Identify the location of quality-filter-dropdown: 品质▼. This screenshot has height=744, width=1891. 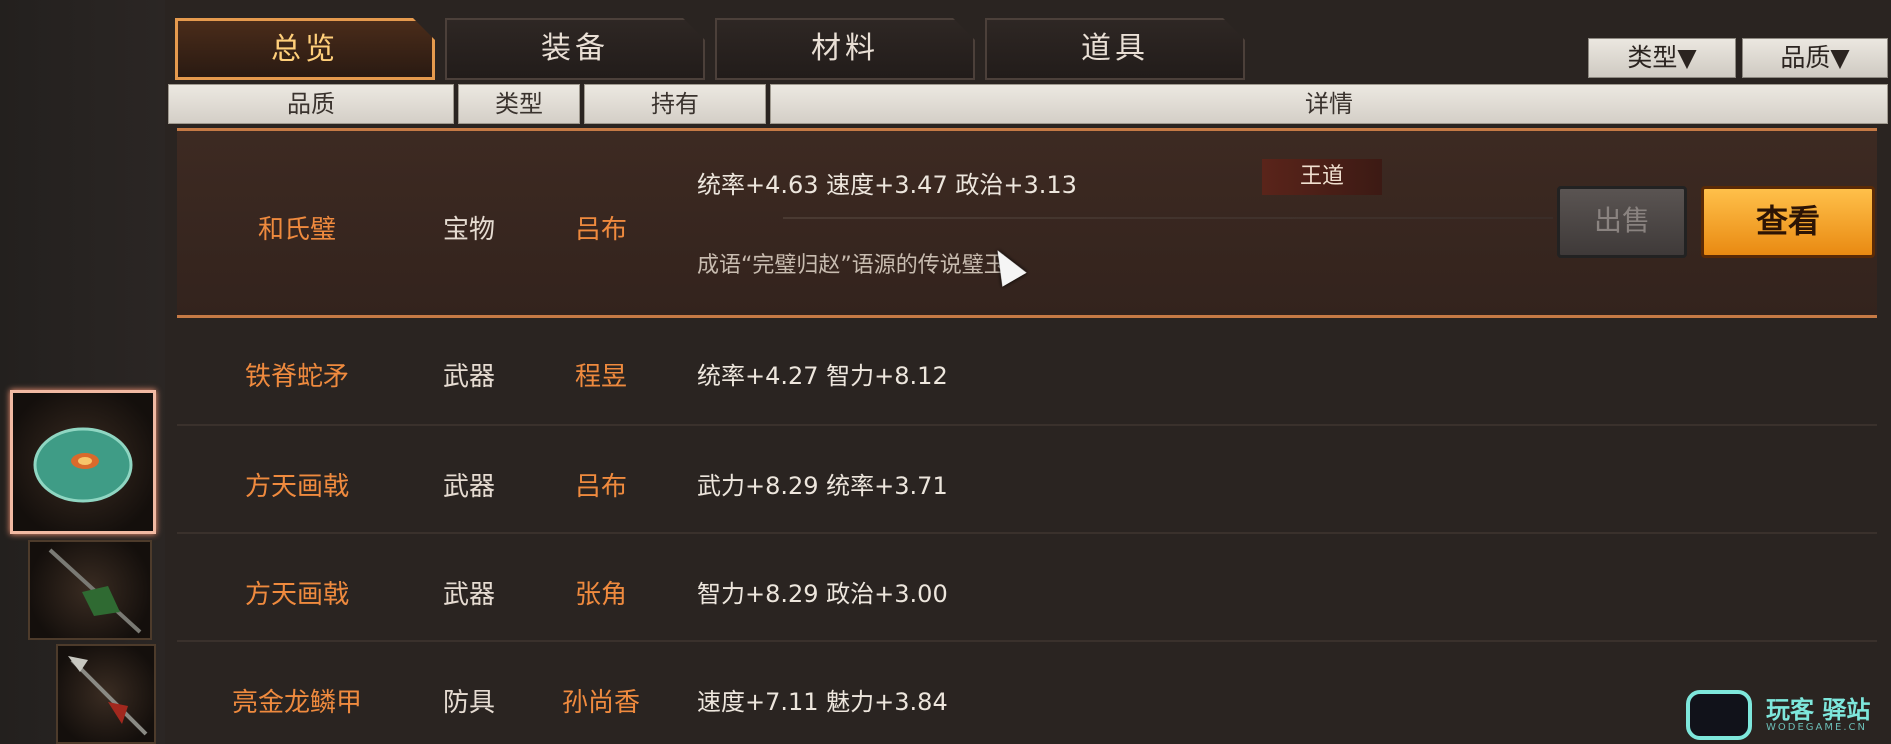
(1815, 58).